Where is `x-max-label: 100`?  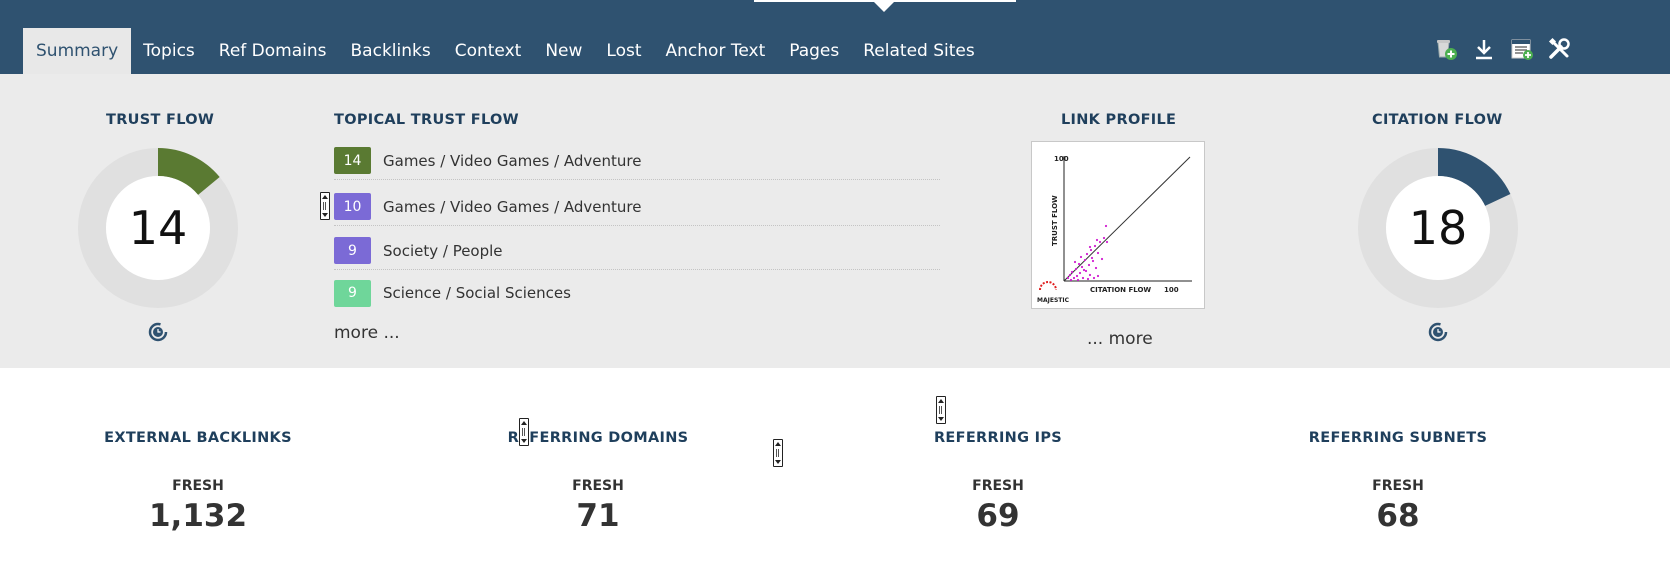 x-max-label: 100 is located at coordinates (1171, 290).